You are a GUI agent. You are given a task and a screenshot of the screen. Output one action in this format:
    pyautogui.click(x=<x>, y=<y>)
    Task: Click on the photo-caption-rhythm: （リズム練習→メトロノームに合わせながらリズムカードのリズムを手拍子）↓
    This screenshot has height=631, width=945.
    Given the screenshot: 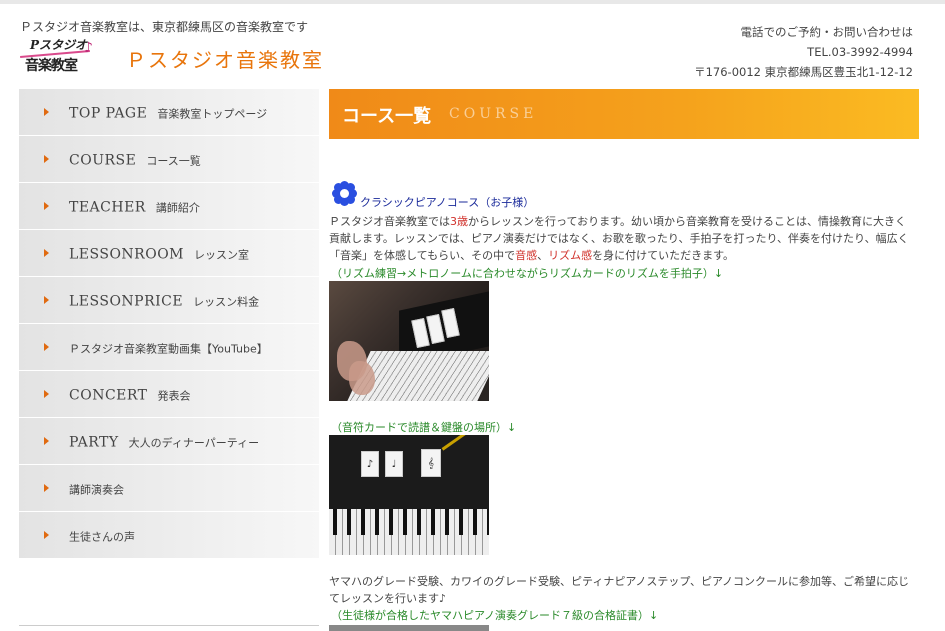 What is the action you would take?
    pyautogui.click(x=527, y=273)
    